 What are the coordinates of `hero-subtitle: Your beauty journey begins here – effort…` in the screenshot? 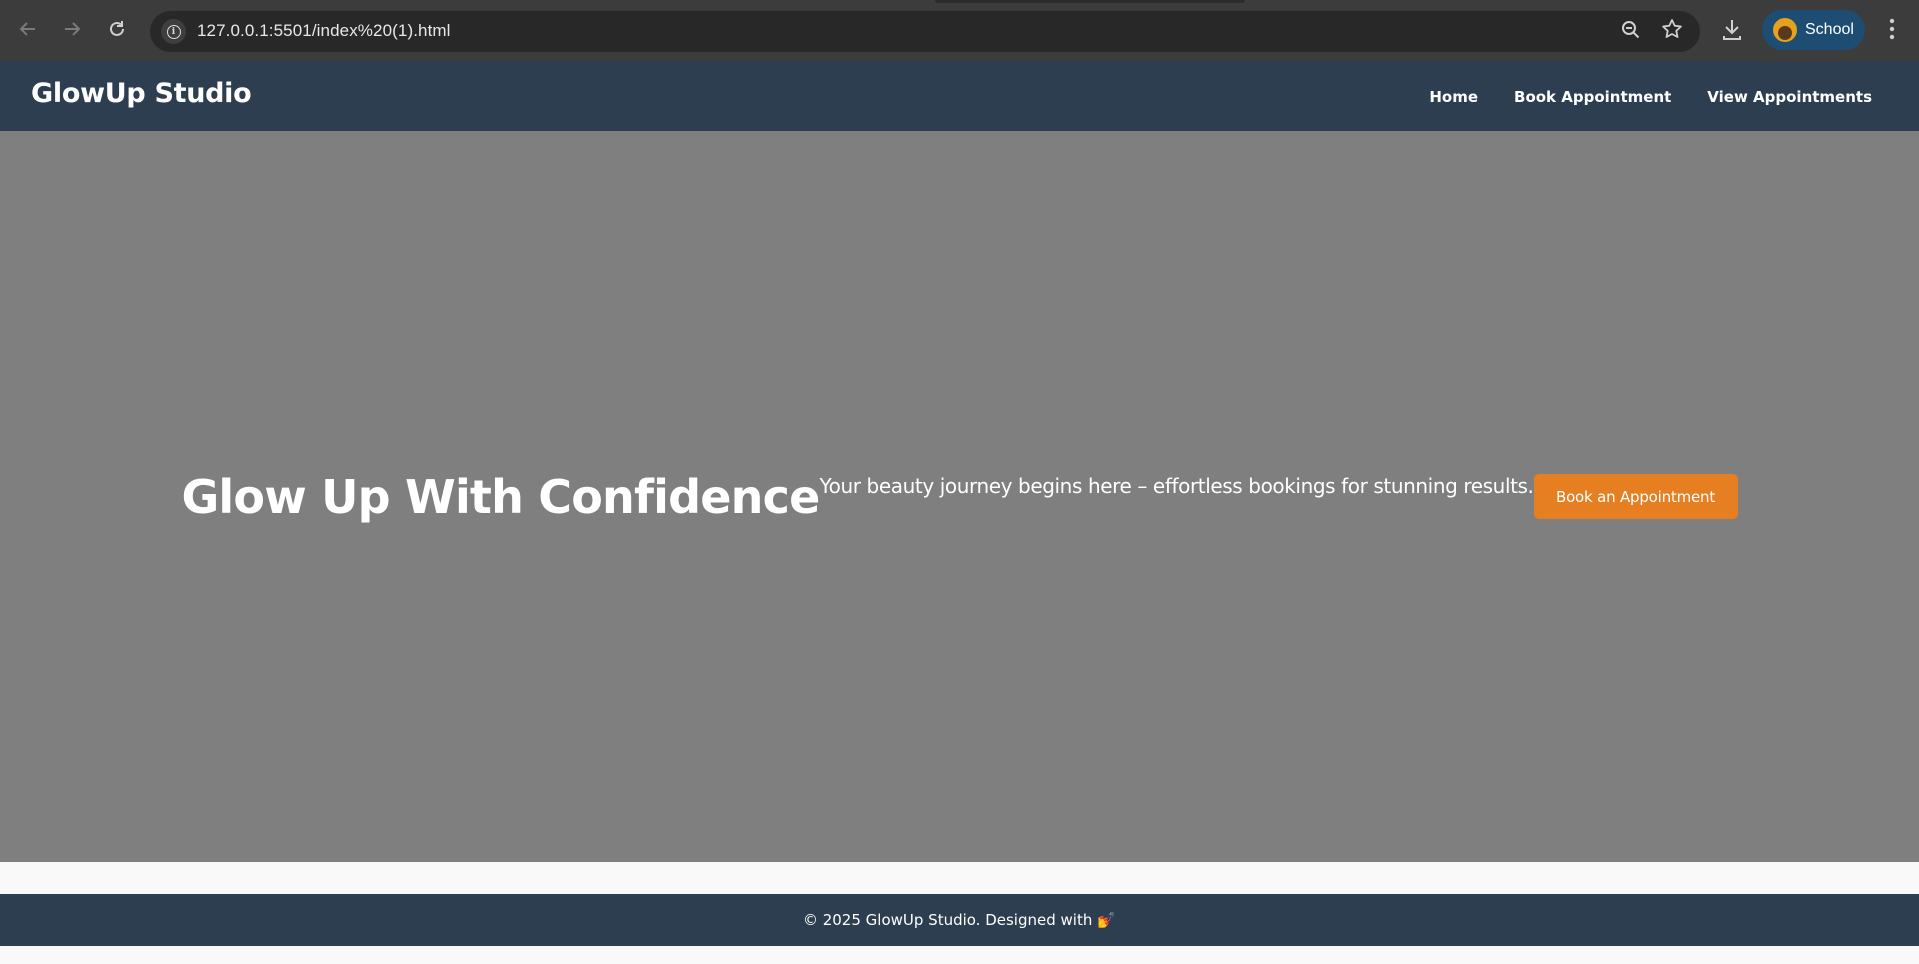 It's located at (1176, 485).